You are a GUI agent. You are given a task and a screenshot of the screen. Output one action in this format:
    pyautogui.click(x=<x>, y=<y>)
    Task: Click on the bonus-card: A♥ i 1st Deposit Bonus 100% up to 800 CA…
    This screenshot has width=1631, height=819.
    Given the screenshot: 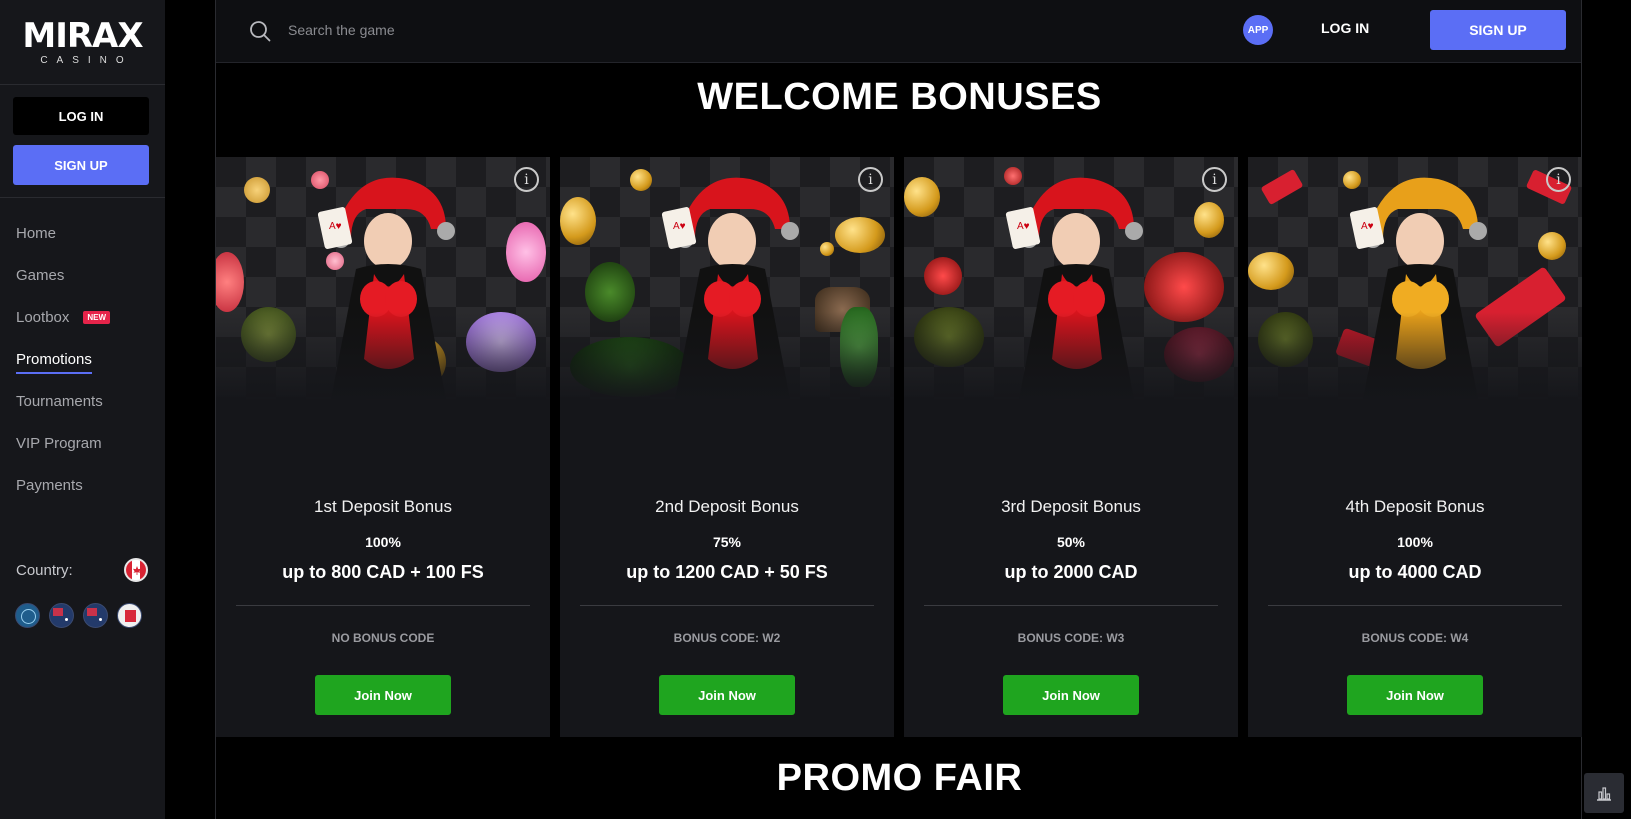 What is the action you would take?
    pyautogui.click(x=383, y=447)
    